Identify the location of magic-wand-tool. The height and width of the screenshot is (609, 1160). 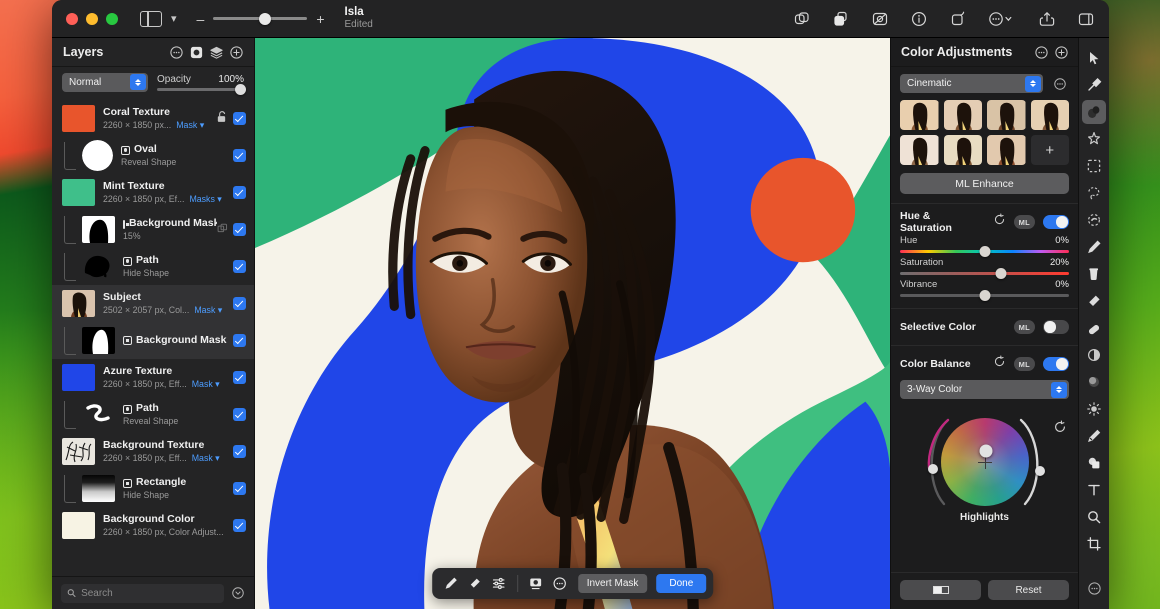
(1094, 139).